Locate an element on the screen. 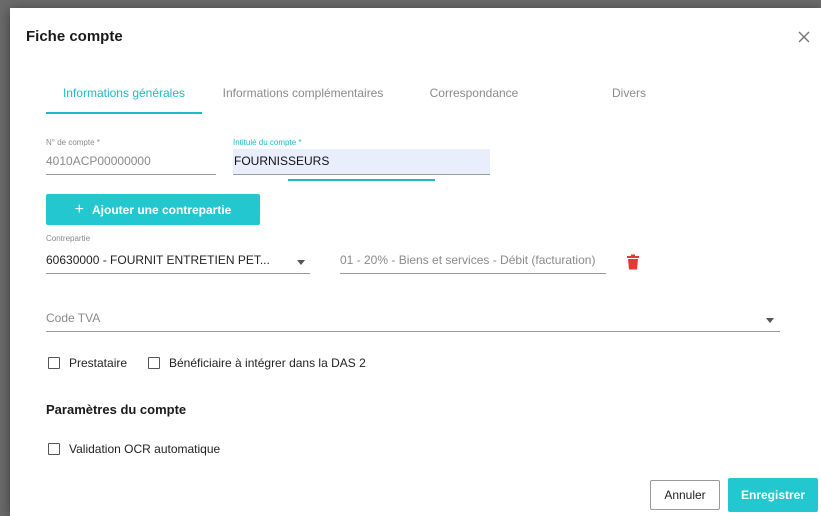  account-number-input: 4010ACP00000000 is located at coordinates (131, 162).